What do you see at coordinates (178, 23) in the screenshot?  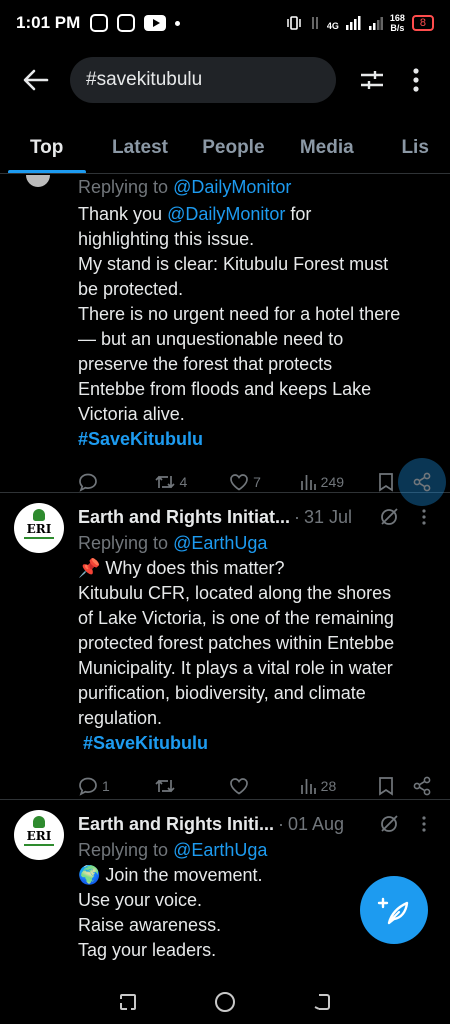 I see `more-notifications-icon` at bounding box center [178, 23].